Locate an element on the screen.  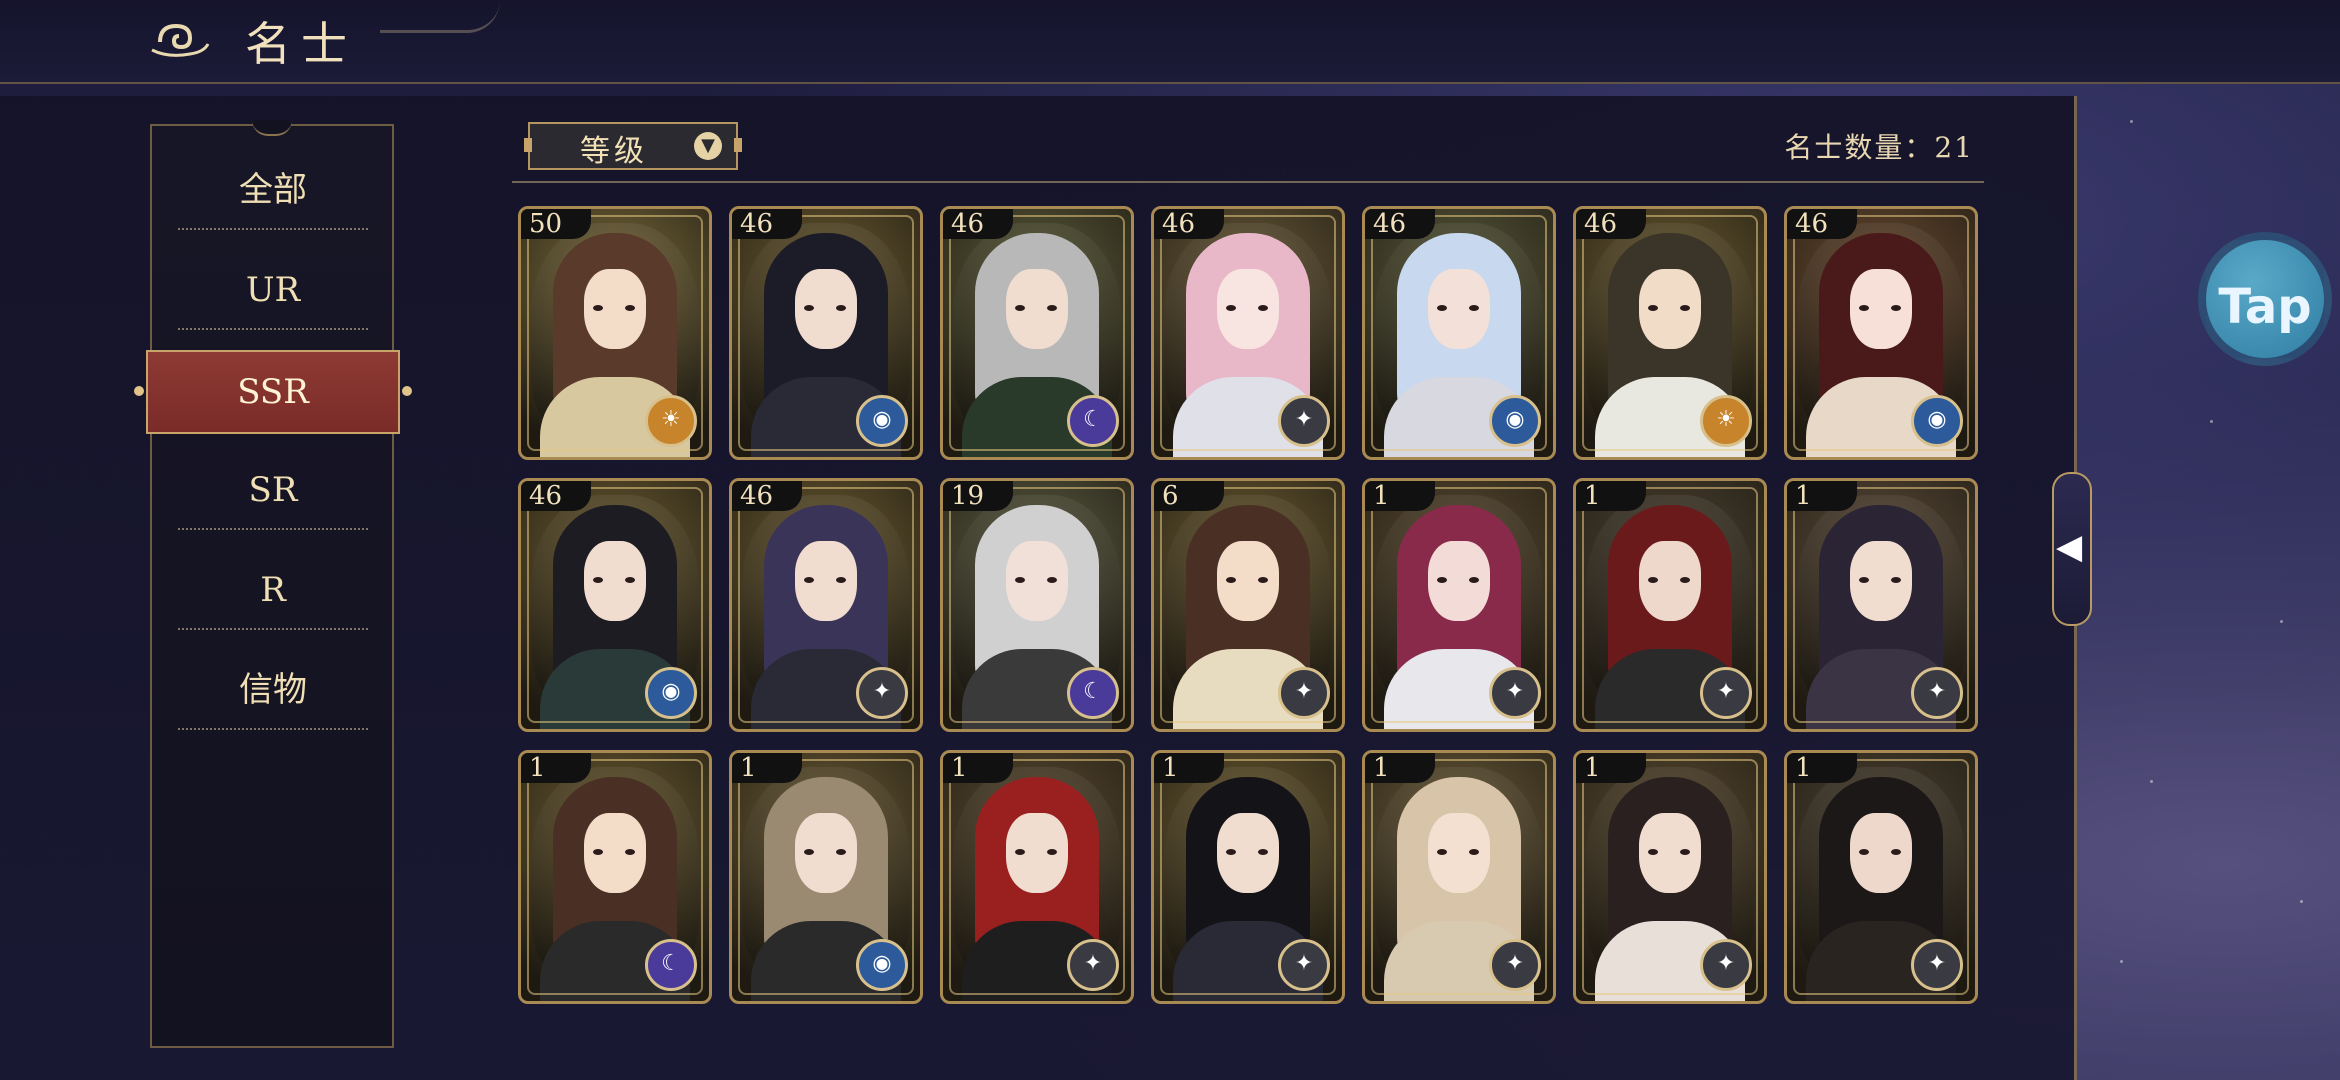
character-card: 46 ☾ is located at coordinates (1037, 333).